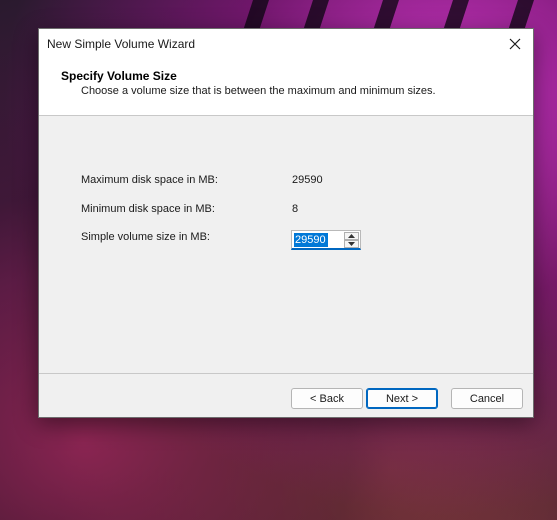  Describe the element at coordinates (119, 76) in the screenshot. I see `page-title: Specify Volume Size` at that location.